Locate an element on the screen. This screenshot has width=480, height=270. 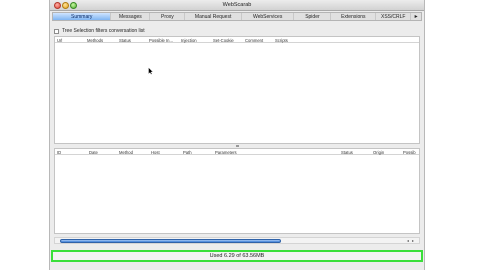
memory-status-bar: Used 6.29 of 63.56MB is located at coordinates (237, 256).